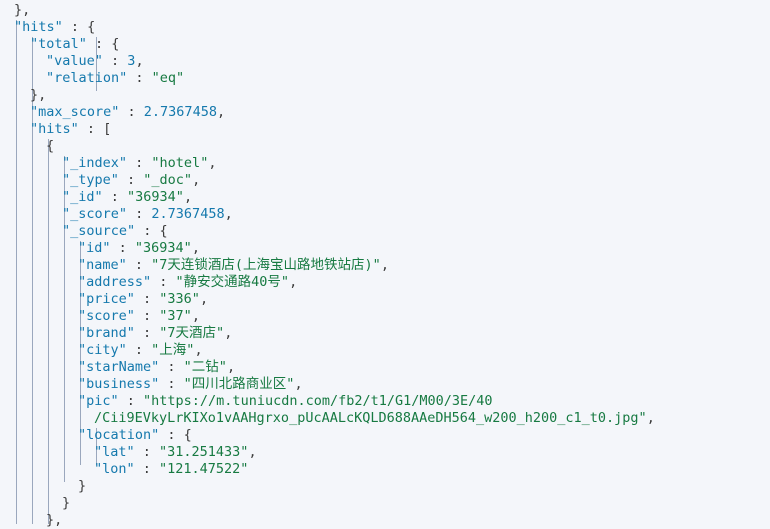 Image resolution: width=770 pixels, height=529 pixels. Describe the element at coordinates (114, 469) in the screenshot. I see `json-key: "lon"` at that location.